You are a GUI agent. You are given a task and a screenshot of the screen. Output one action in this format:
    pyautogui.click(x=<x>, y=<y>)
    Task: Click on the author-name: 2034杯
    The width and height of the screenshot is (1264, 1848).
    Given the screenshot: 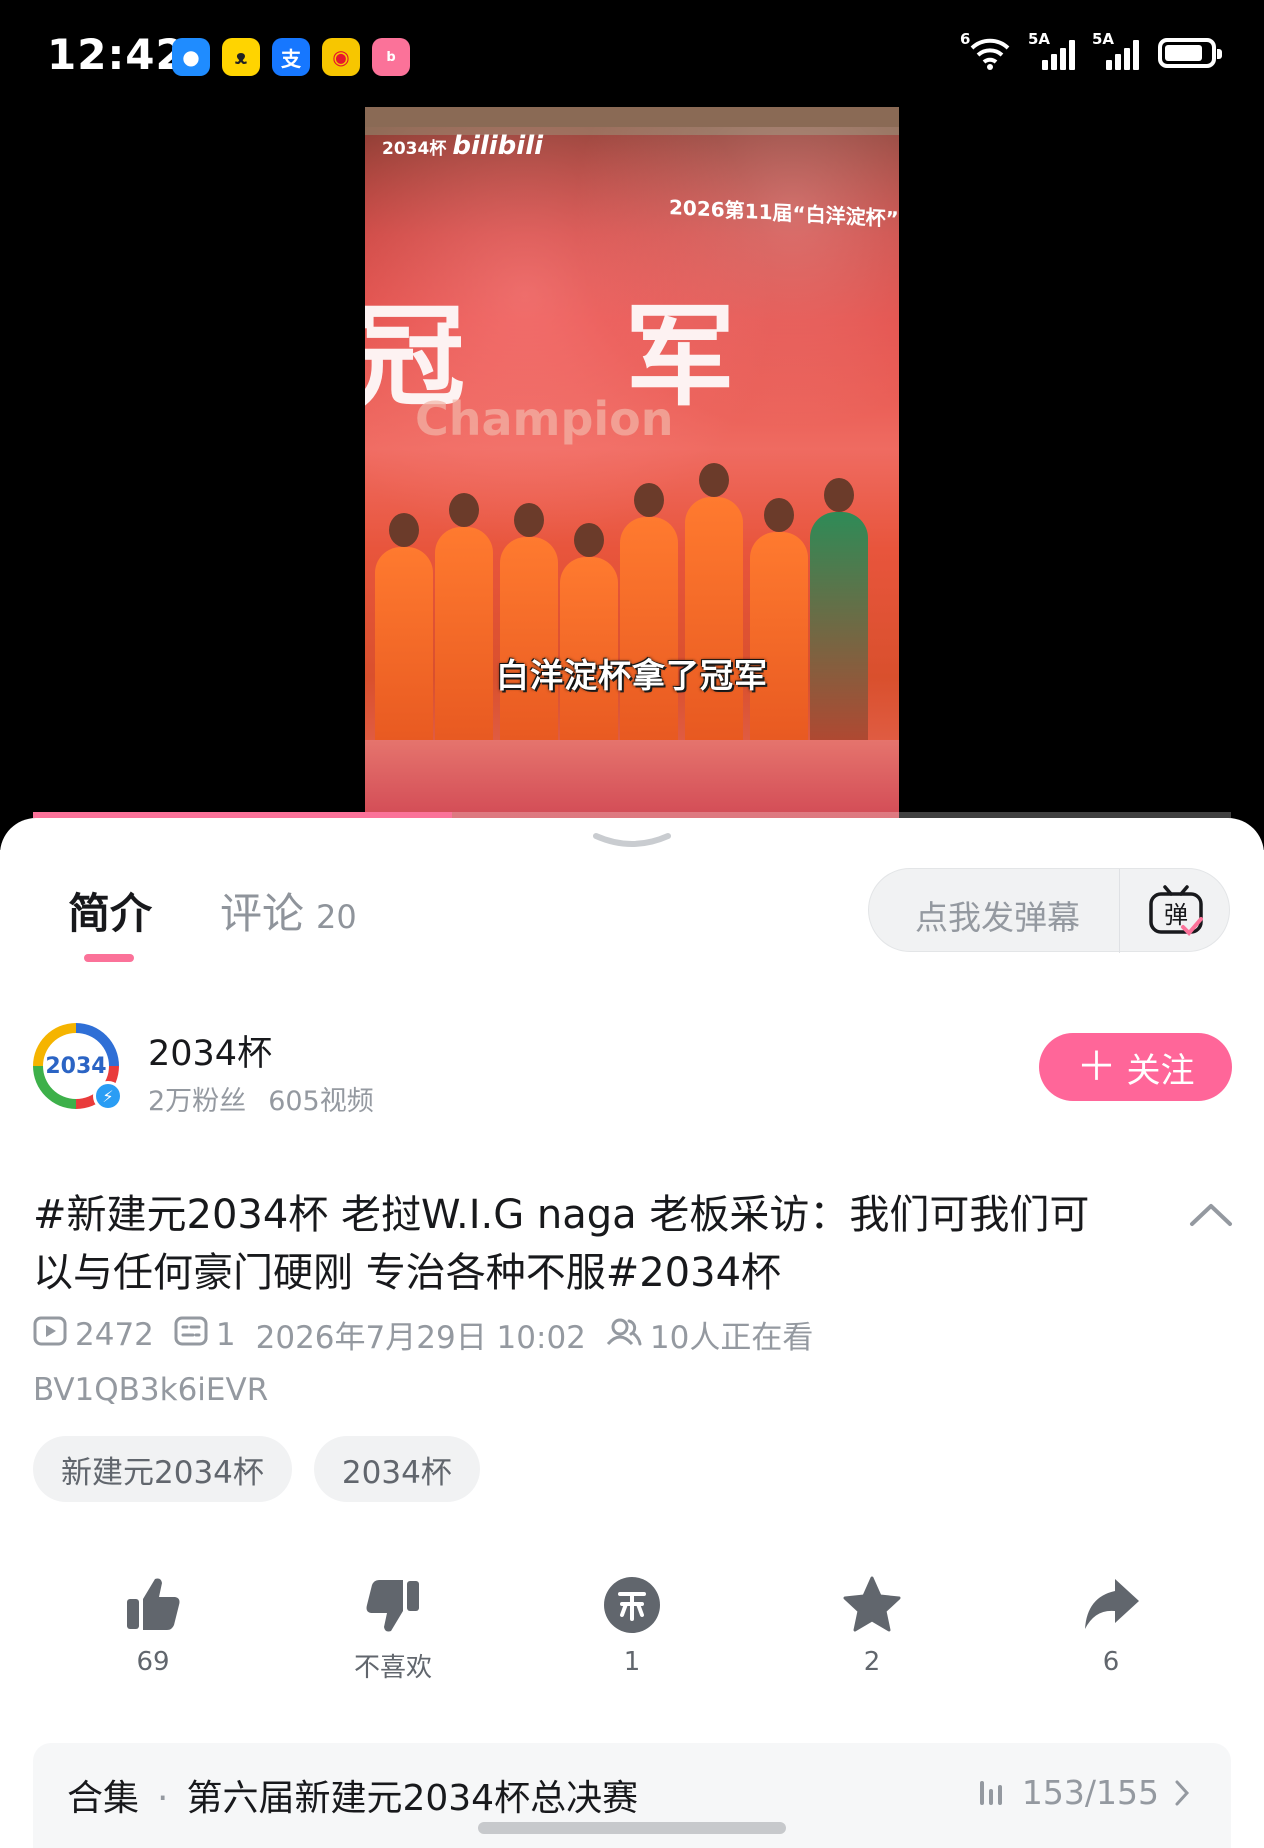 What is the action you would take?
    pyautogui.click(x=210, y=1050)
    